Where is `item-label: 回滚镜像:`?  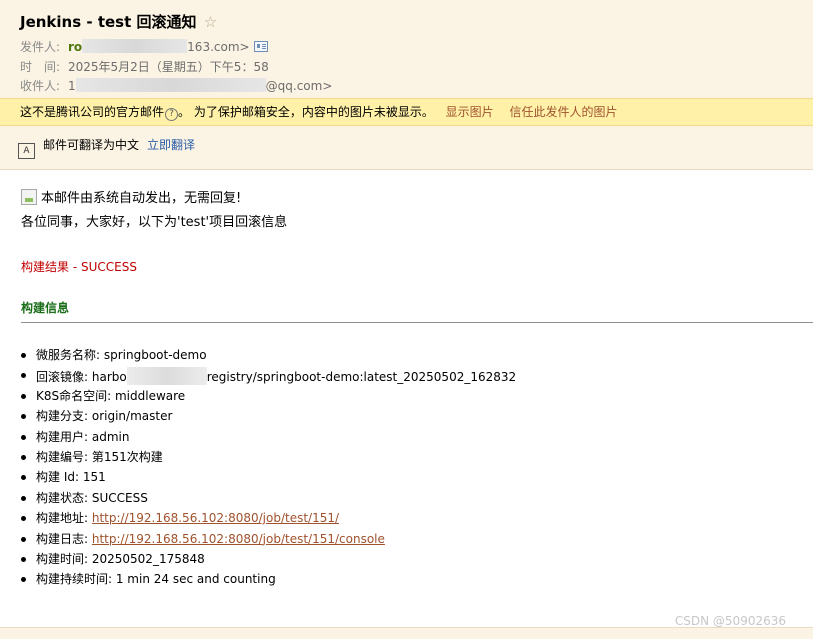
item-label: 回滚镜像: is located at coordinates (64, 377).